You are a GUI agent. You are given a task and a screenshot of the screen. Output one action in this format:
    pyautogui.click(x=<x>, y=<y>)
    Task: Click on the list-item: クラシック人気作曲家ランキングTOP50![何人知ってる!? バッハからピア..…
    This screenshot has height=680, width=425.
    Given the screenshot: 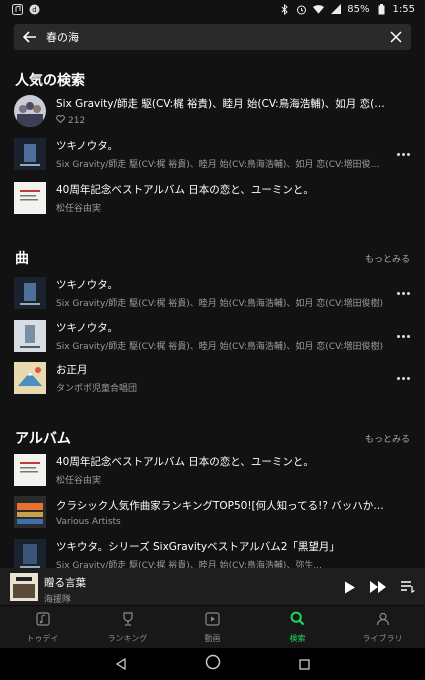 What is the action you would take?
    pyautogui.click(x=212, y=512)
    